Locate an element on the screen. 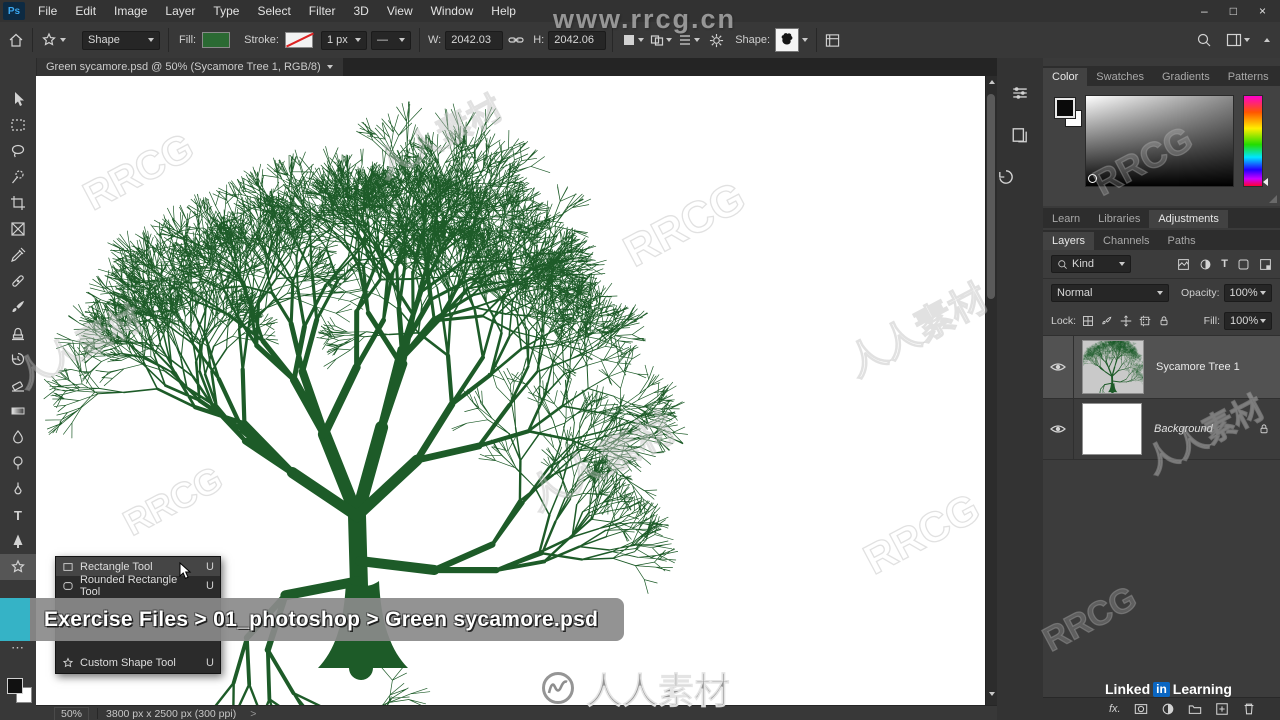  shape-tool is located at coordinates (18, 567).